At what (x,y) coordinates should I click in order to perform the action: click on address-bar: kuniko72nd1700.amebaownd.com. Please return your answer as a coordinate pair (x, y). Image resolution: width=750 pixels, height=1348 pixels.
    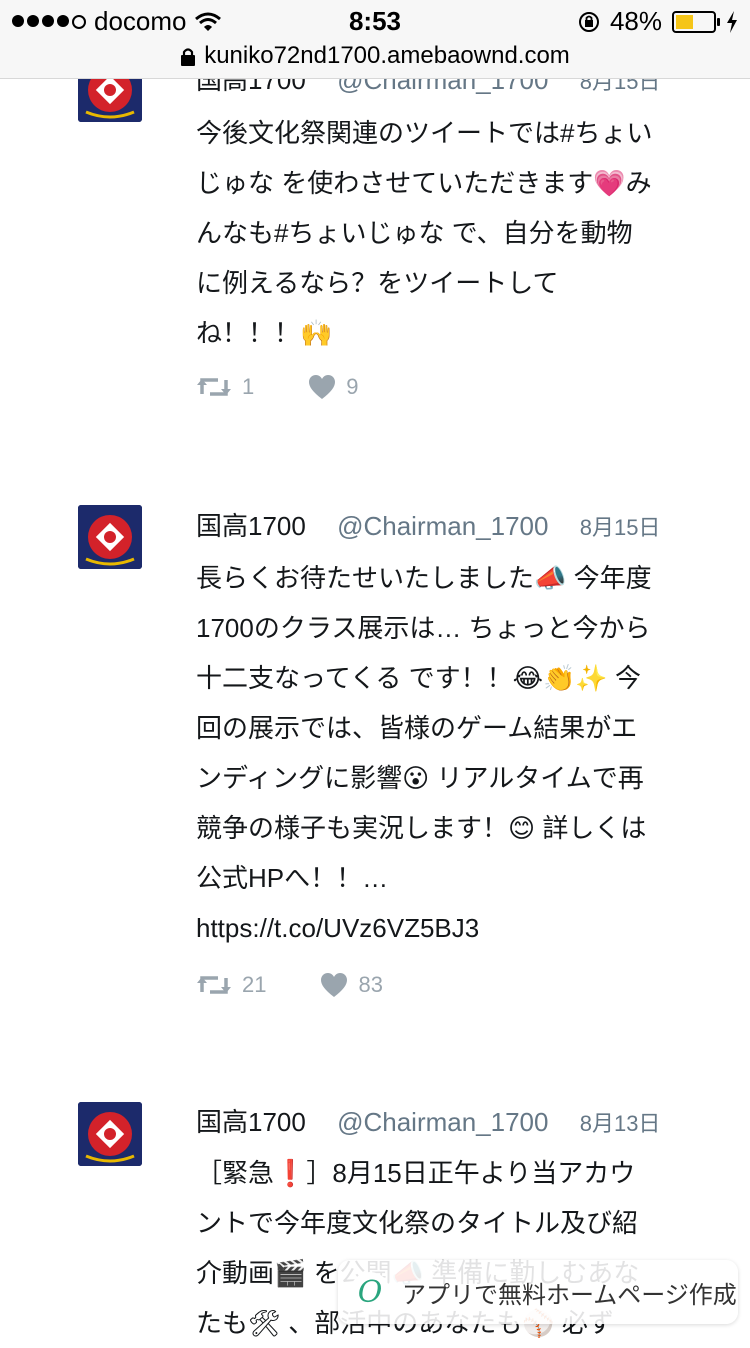
    Looking at the image, I should click on (375, 59).